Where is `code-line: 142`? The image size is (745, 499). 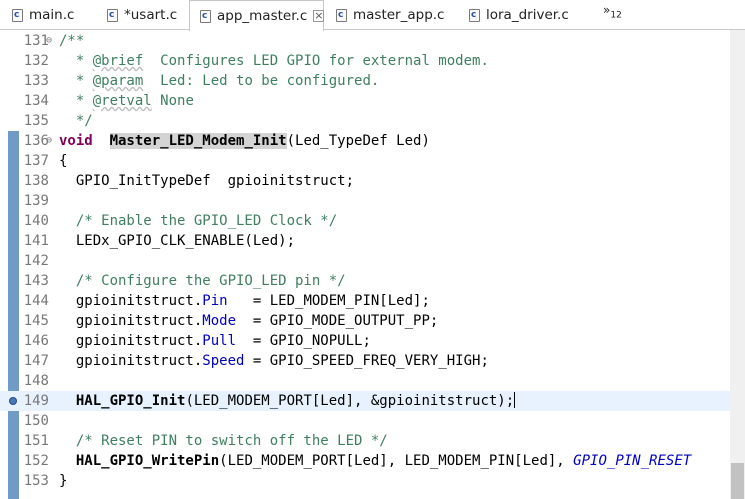 code-line: 142 is located at coordinates (372, 261).